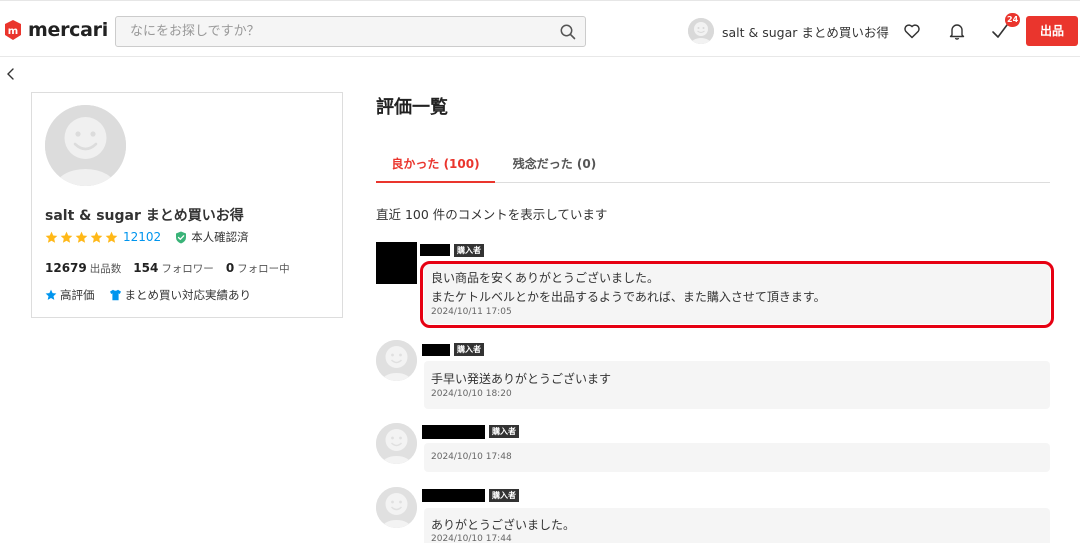 Image resolution: width=1080 pixels, height=543 pixels. I want to click on review-item: 購入者 ありがとうございました。 2024/10/10 17:44, so click(713, 515).